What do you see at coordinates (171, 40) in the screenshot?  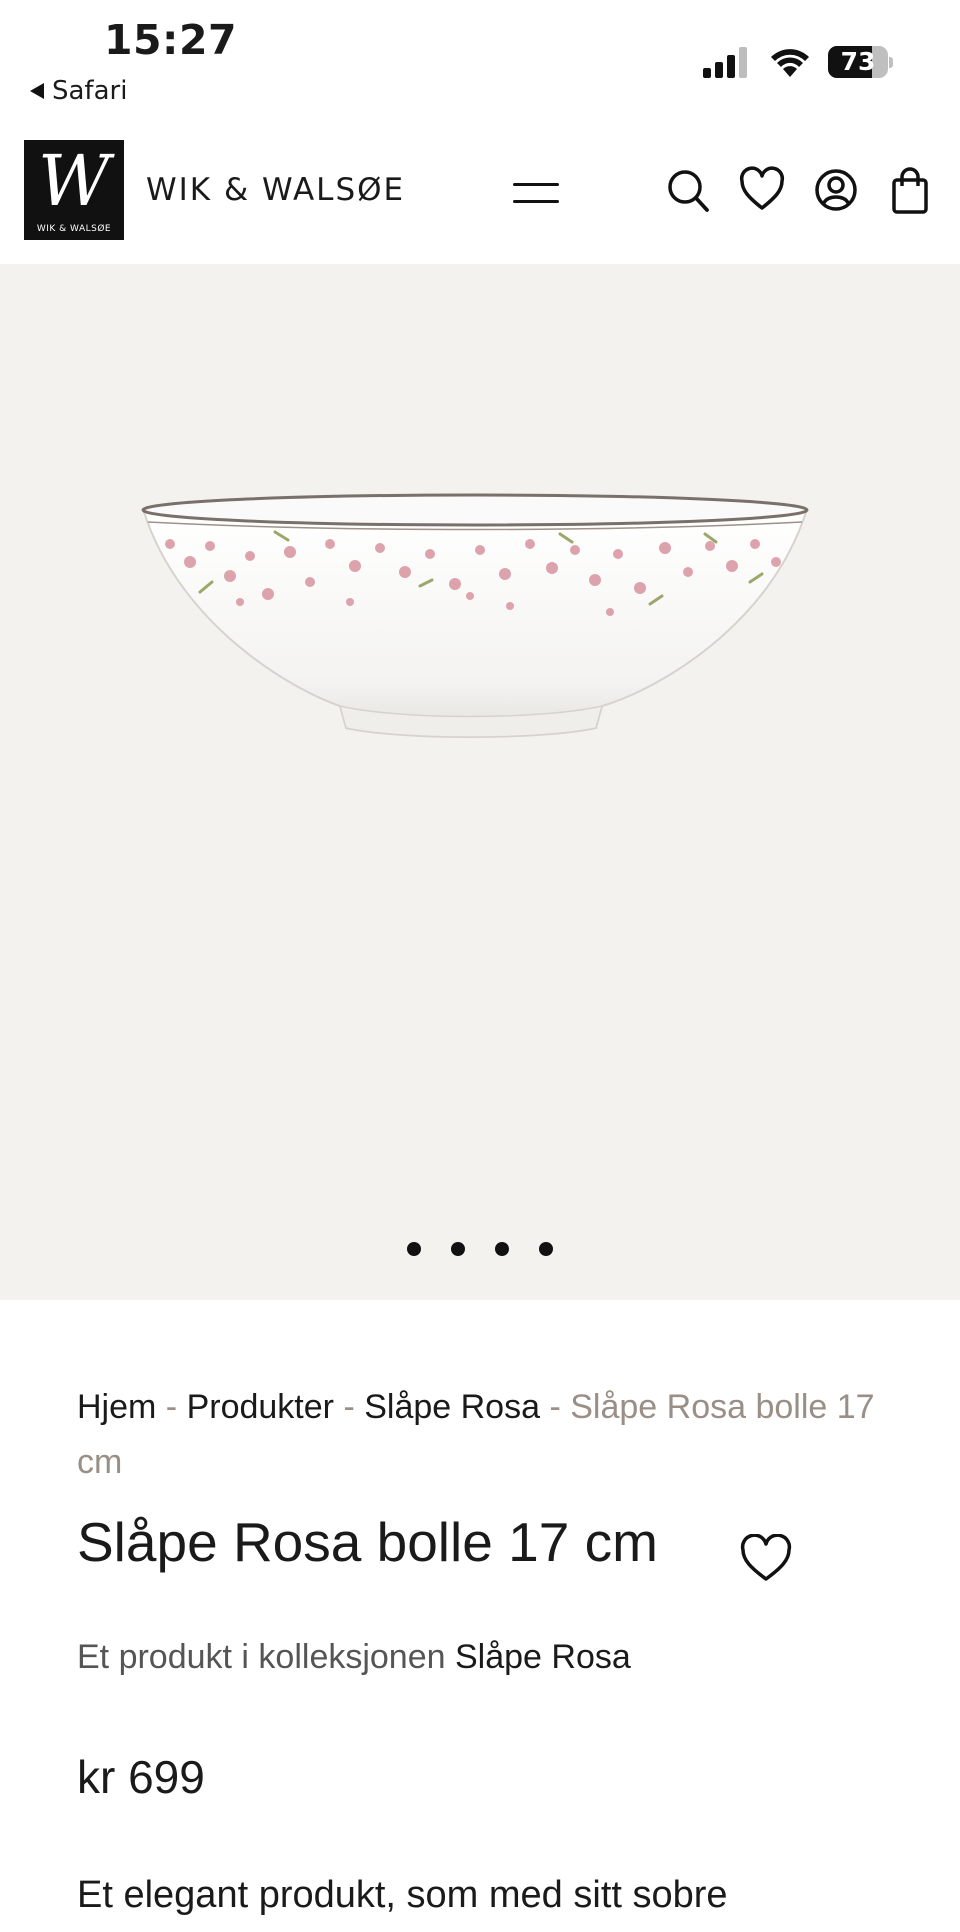 I see `status-time: 15:27` at bounding box center [171, 40].